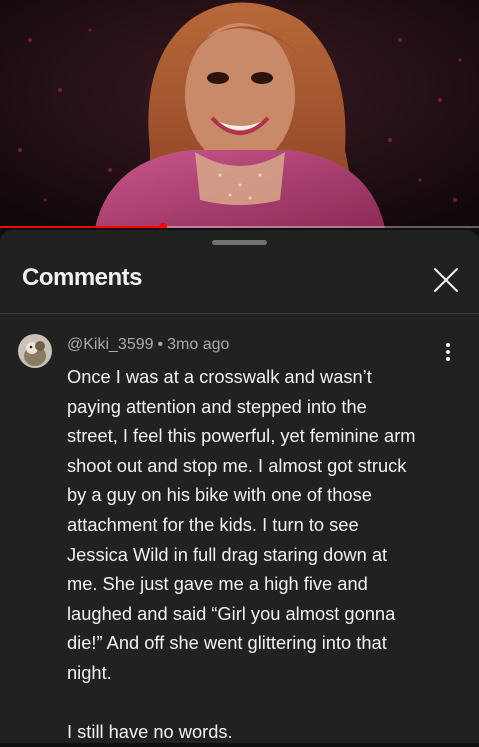 The image size is (479, 747). Describe the element at coordinates (217, 406) in the screenshot. I see `comment-line: paying attention and stepped into the` at that location.